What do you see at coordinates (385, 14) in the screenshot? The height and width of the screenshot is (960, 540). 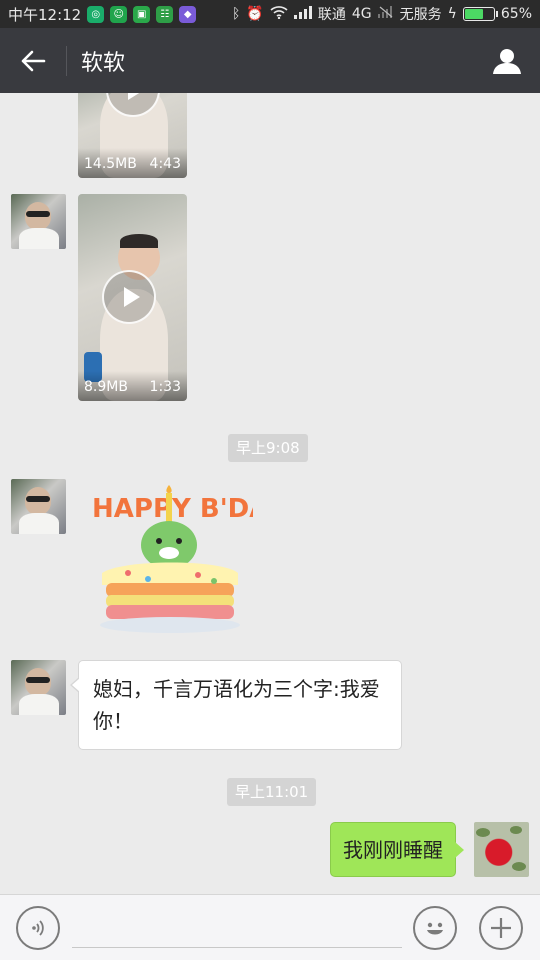 I see `no-signal-icon` at bounding box center [385, 14].